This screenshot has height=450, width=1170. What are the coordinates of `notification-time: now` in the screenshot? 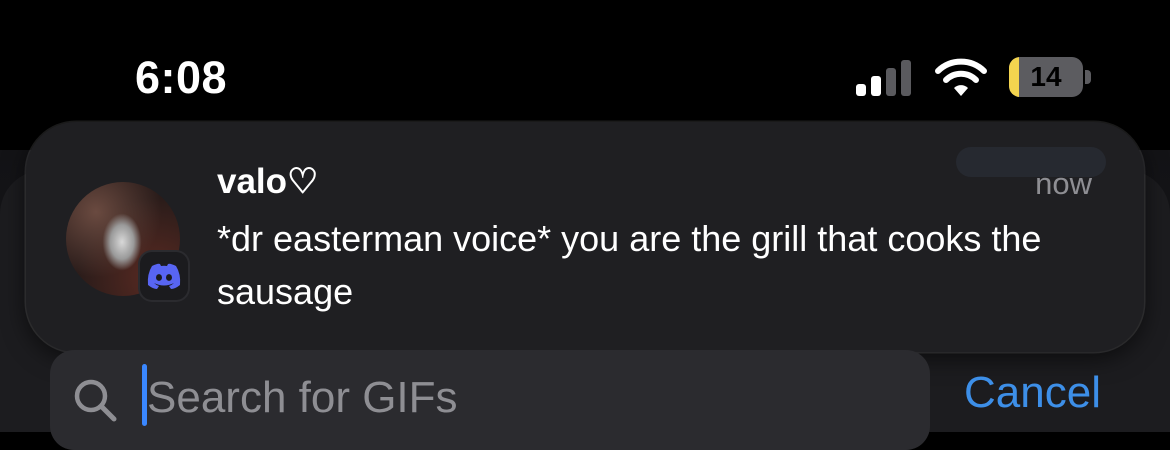 It's located at (1063, 183).